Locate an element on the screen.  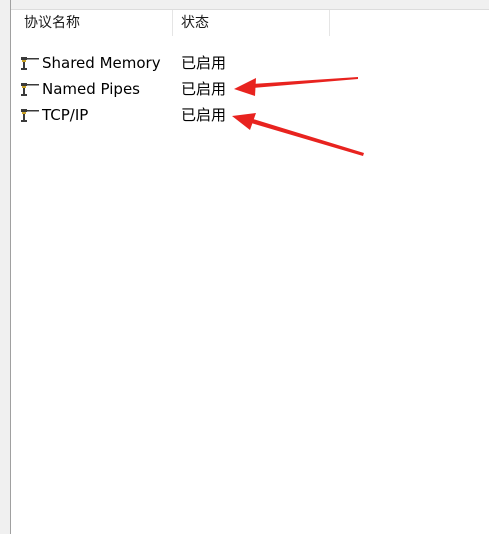
protocol-name-label: Shared Memory is located at coordinates (101, 63).